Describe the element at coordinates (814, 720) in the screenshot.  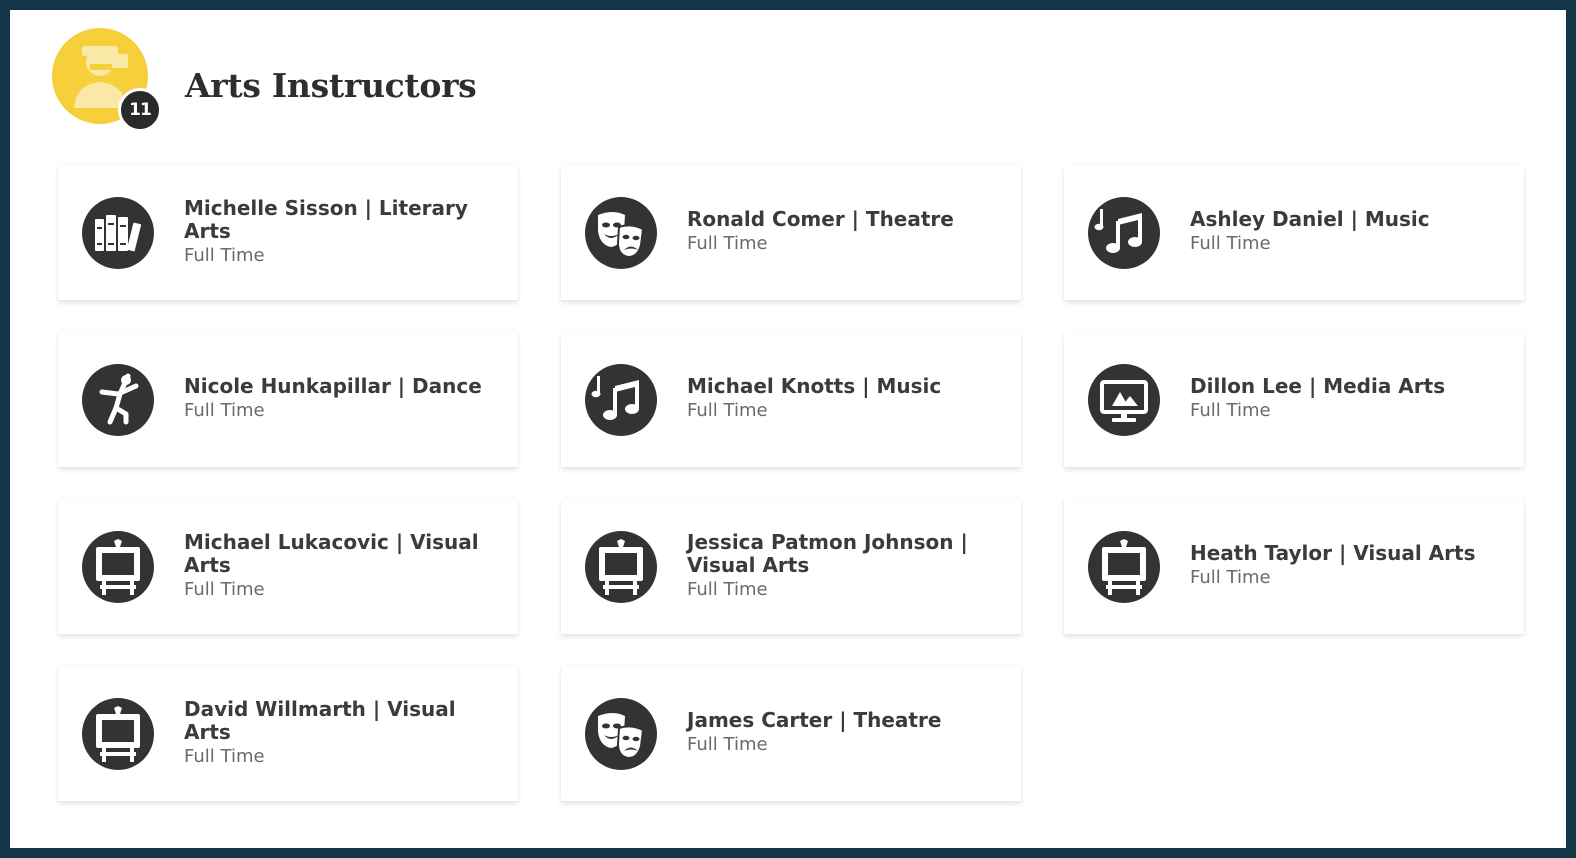
I see `instructor-name: James Carter | Theatre` at that location.